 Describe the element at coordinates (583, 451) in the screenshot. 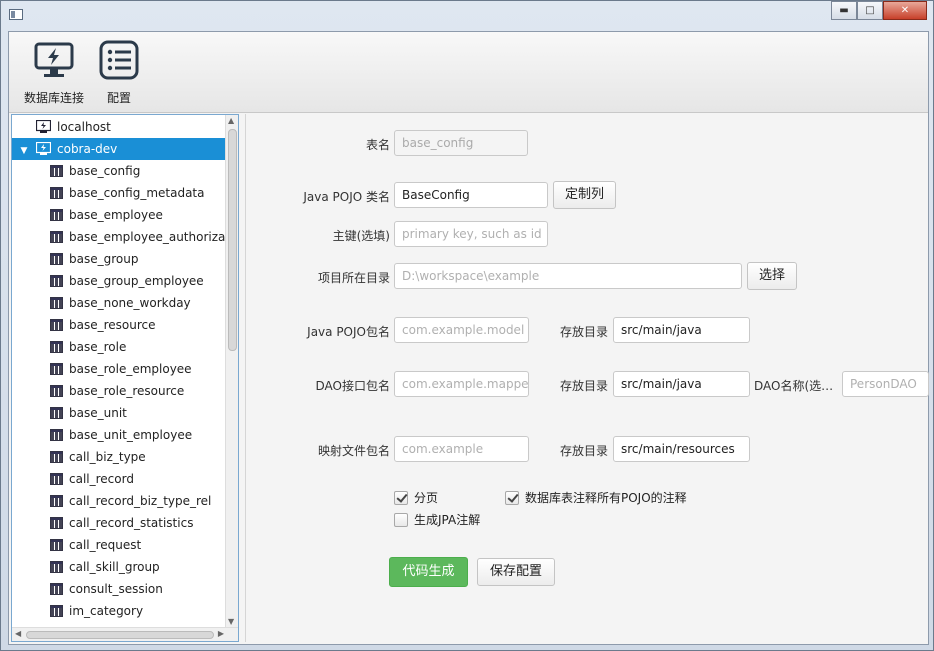

I see `mapper-save-dir-label: 存放目录` at that location.